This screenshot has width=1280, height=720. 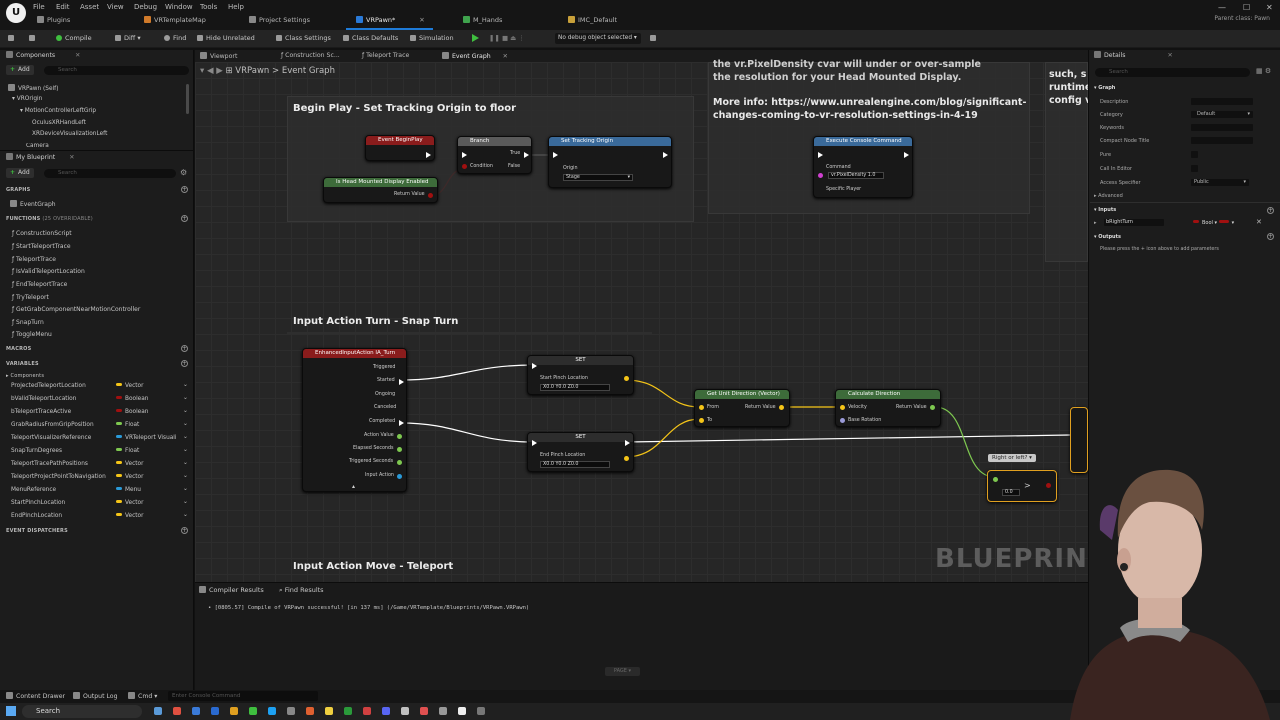 What do you see at coordinates (33, 490) in the screenshot?
I see `variable-item: MenuReference` at bounding box center [33, 490].